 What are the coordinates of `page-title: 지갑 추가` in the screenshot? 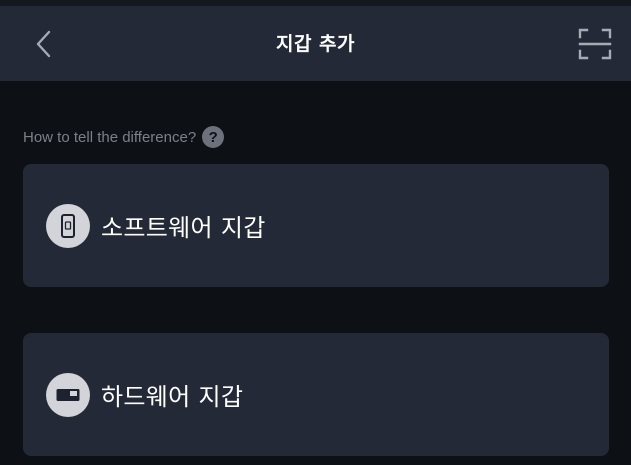 It's located at (315, 44).